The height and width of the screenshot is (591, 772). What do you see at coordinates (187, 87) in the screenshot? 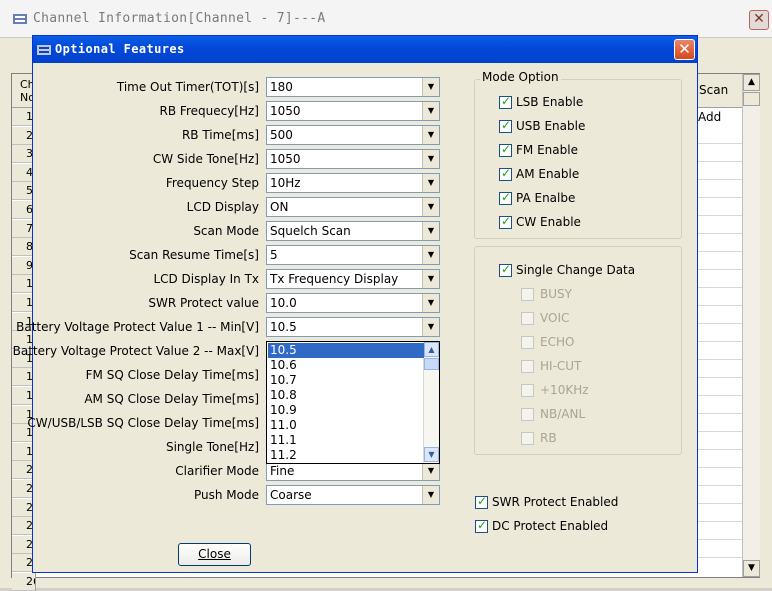
I see `field-label: Time Out Timer(TOT)[s]` at bounding box center [187, 87].